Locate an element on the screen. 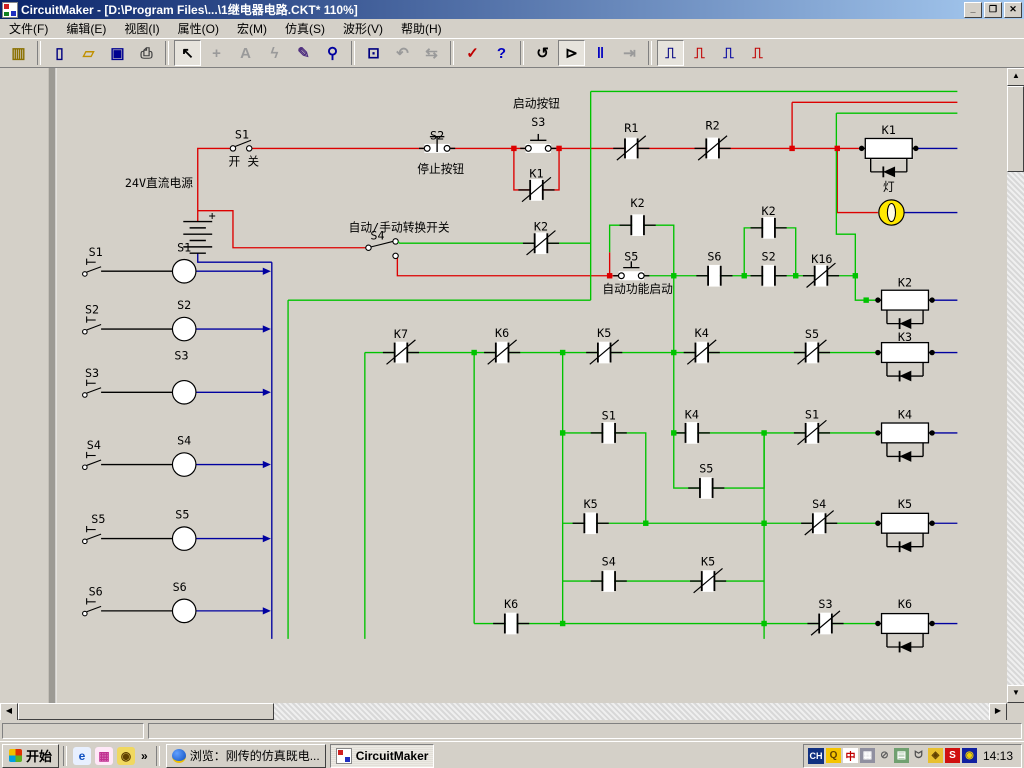  menu-item-1: 文件(F) is located at coordinates (28, 28).